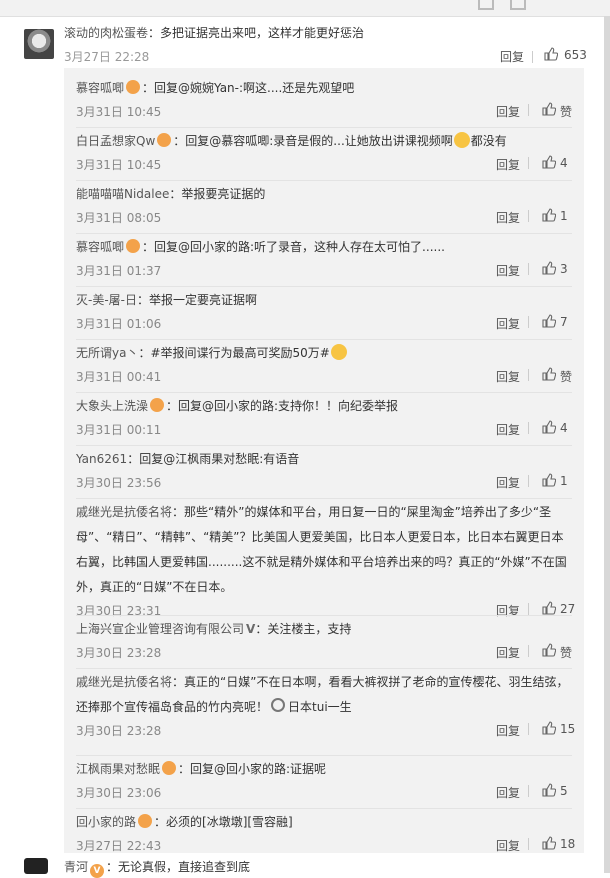 This screenshot has width=610, height=878. What do you see at coordinates (119, 653) in the screenshot?
I see `reply-time: 3月30日 23:28` at bounding box center [119, 653].